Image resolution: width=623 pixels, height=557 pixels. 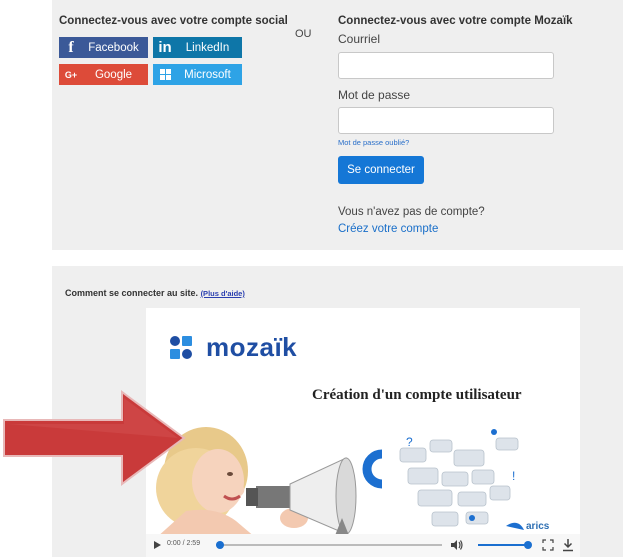 I want to click on facebook-login-button: f Facebook, so click(x=103, y=47).